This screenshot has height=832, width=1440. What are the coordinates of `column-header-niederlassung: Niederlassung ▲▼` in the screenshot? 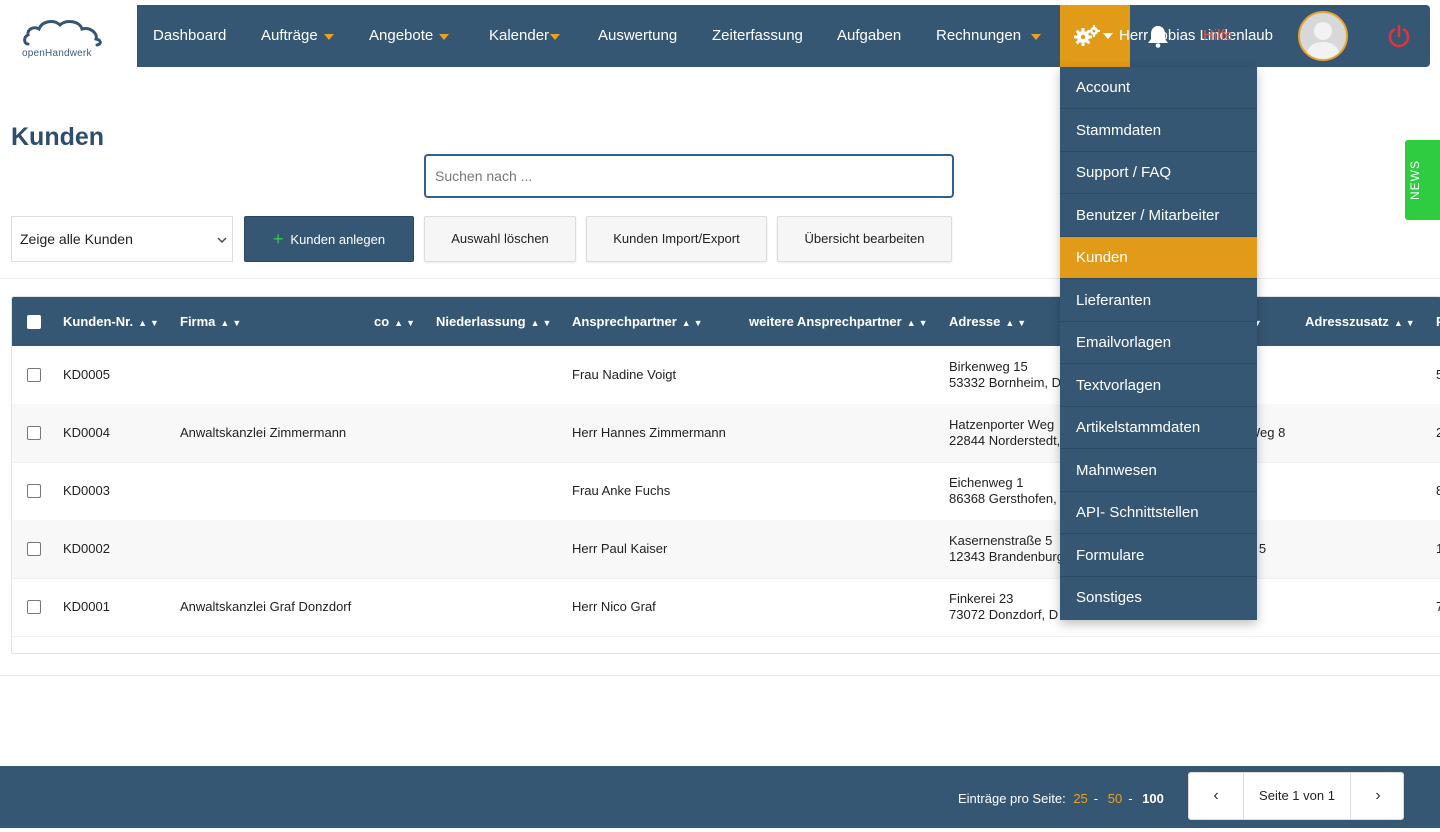 It's located at (495, 321).